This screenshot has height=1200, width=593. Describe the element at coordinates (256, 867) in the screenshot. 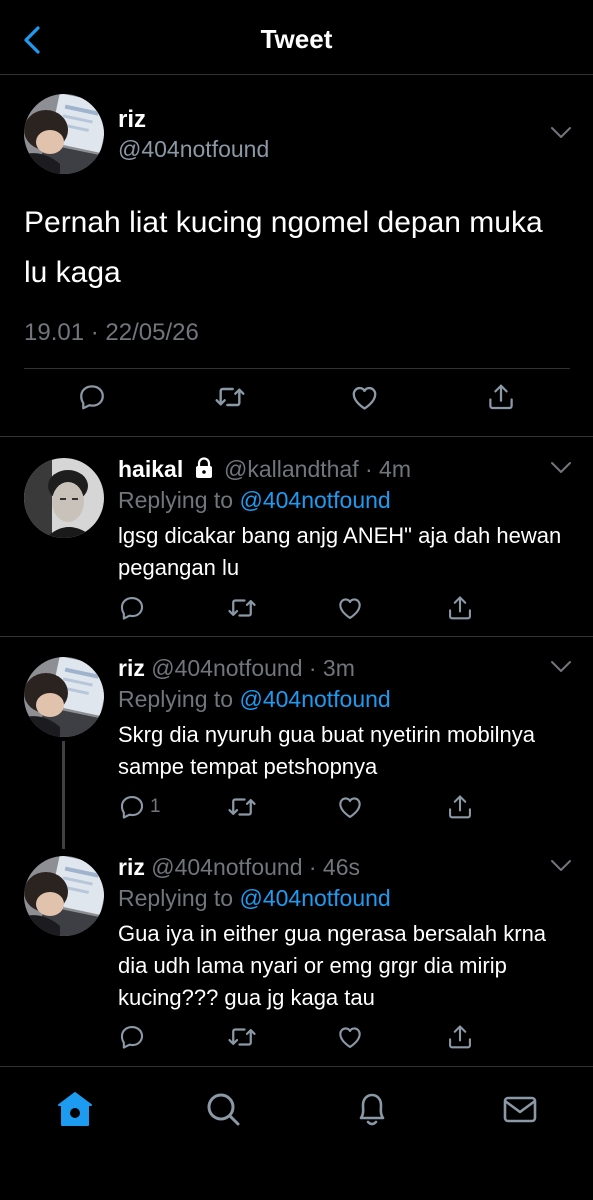

I see `author-handle-time: @404notfound · 46s` at that location.